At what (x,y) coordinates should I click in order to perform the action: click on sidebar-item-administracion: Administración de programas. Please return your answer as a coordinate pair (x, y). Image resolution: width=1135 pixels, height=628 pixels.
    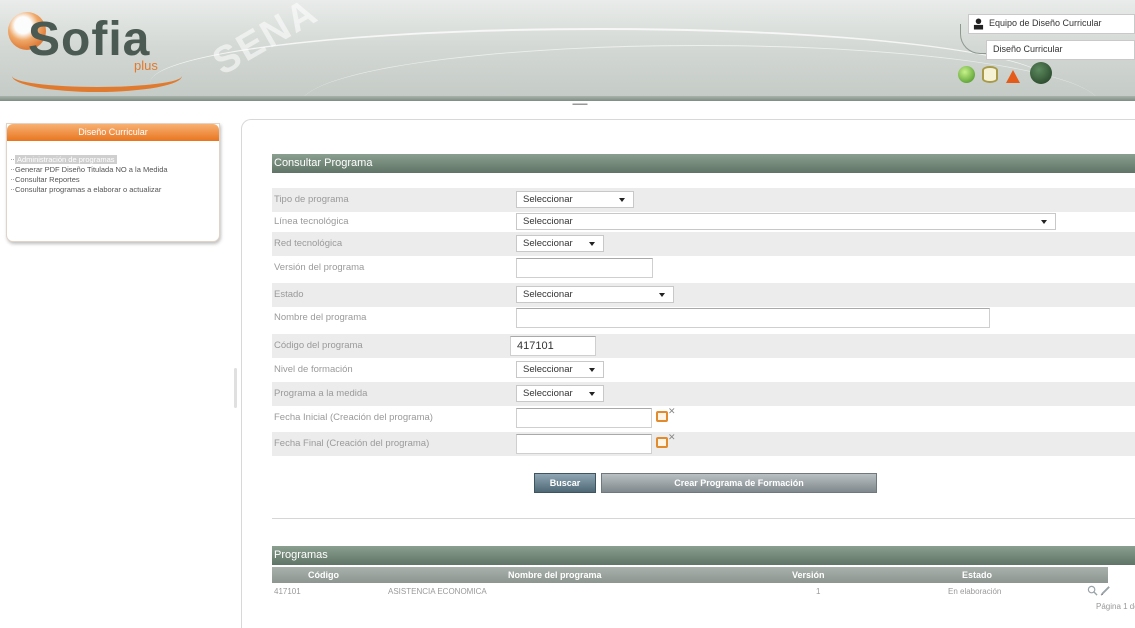
    Looking at the image, I should click on (115, 159).